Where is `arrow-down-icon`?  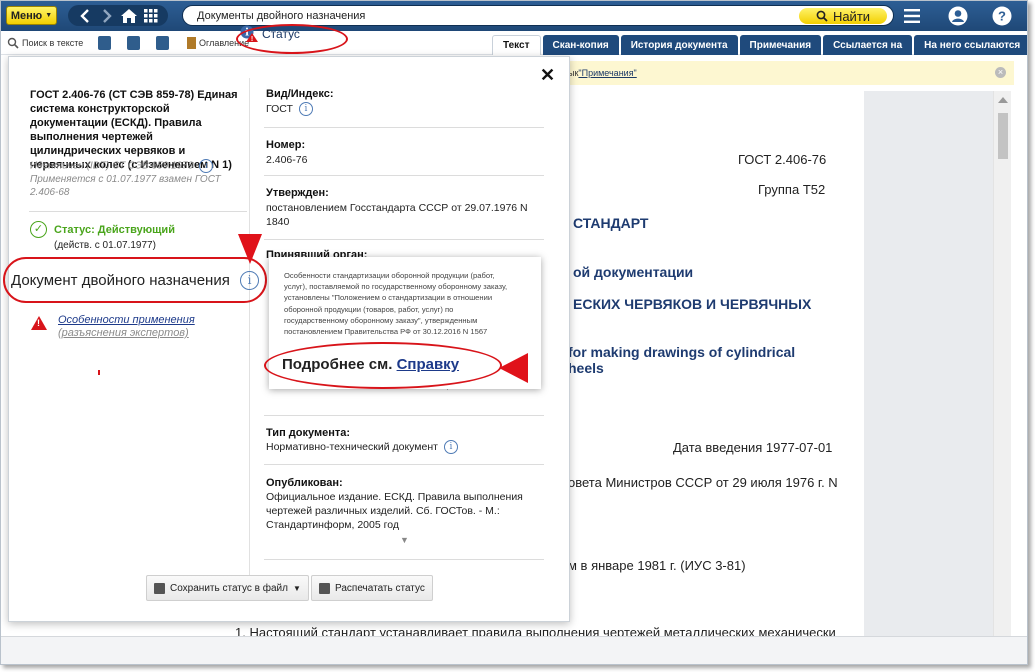 arrow-down-icon is located at coordinates (162, 43).